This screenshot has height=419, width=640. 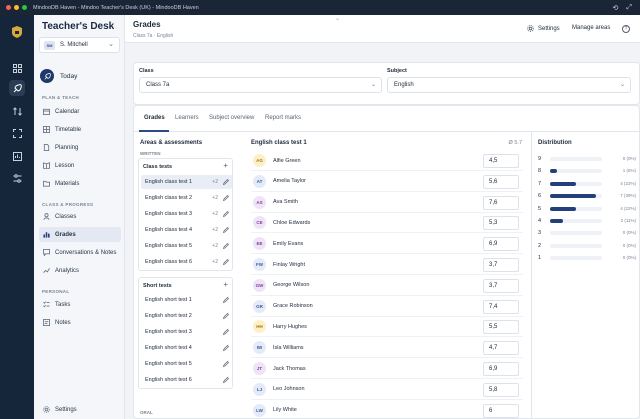 What do you see at coordinates (80, 111) in the screenshot?
I see `sidebar-item-calendar: Calendar` at bounding box center [80, 111].